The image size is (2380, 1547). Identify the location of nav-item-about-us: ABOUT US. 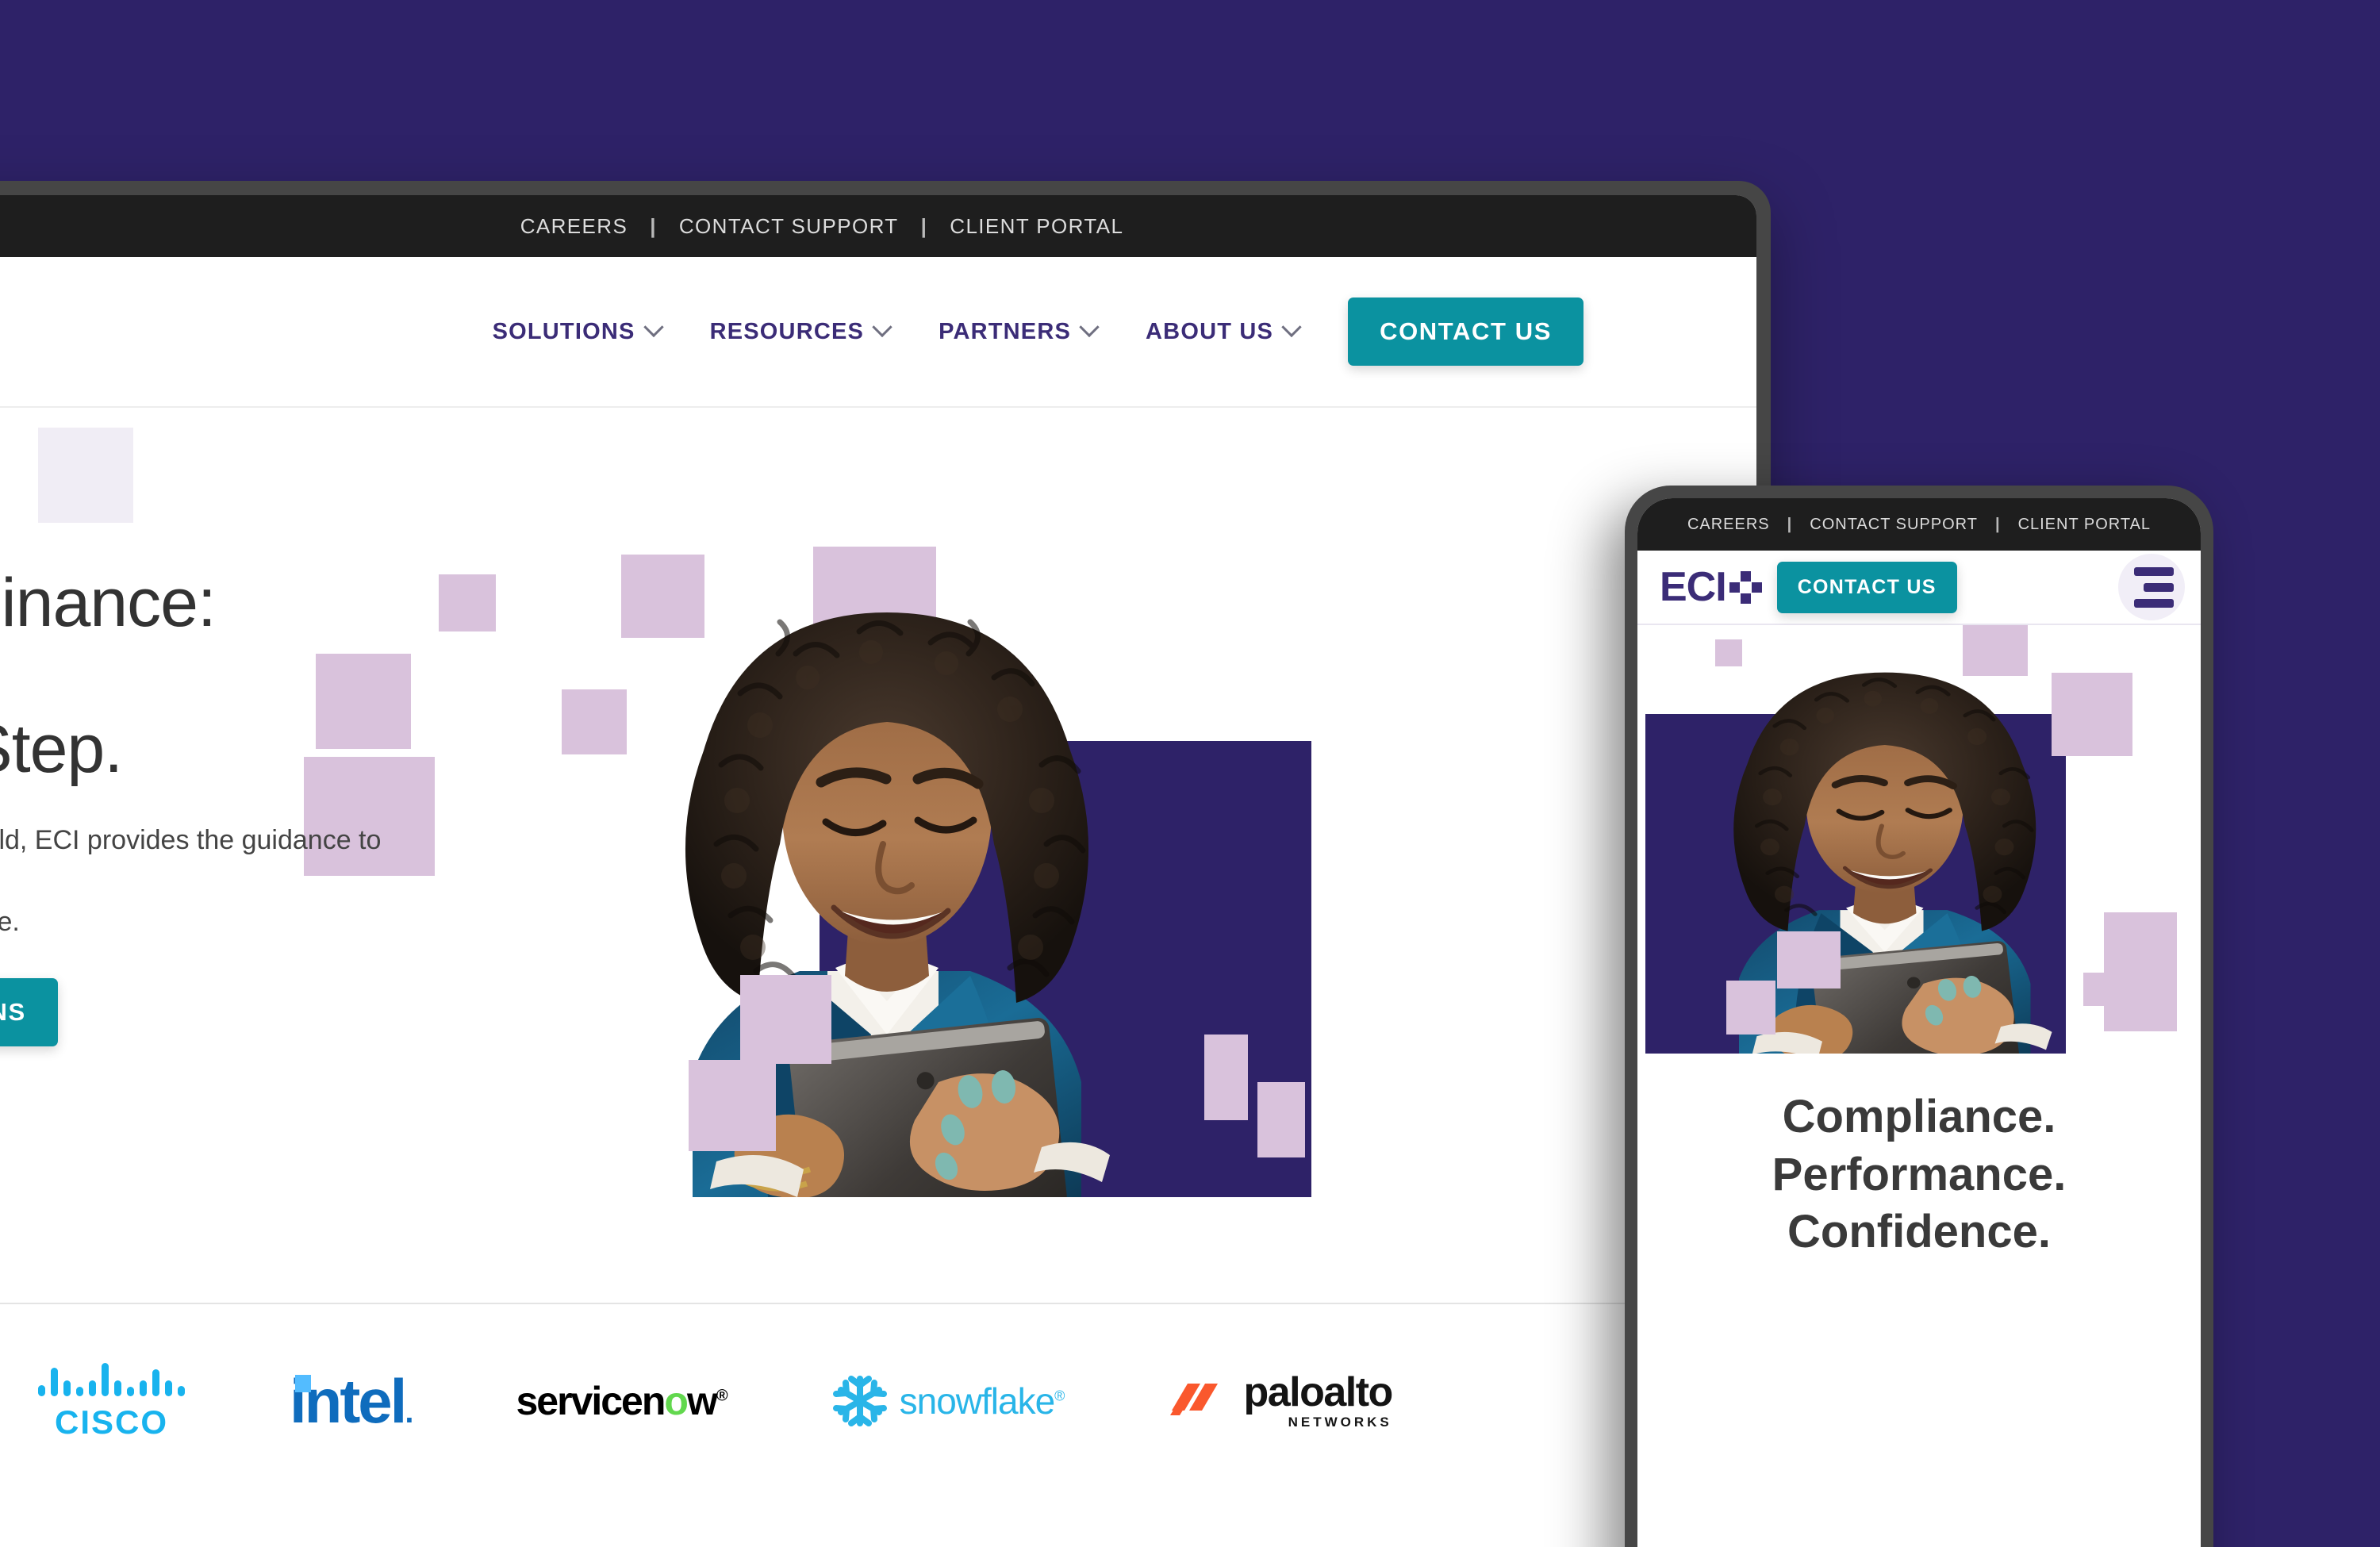
(1224, 331).